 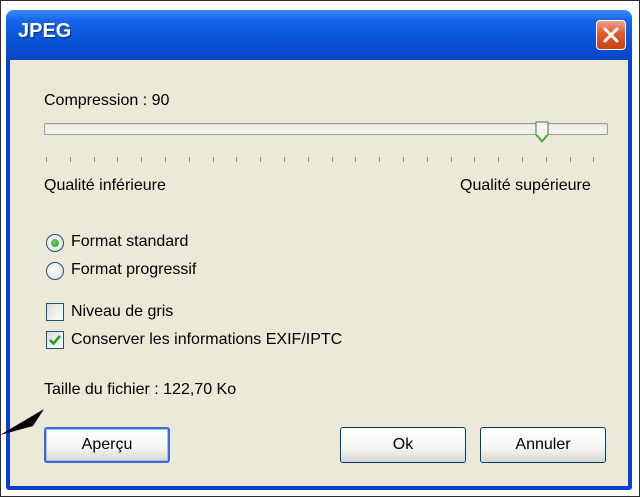 I want to click on ok-button: Ok, so click(x=403, y=445).